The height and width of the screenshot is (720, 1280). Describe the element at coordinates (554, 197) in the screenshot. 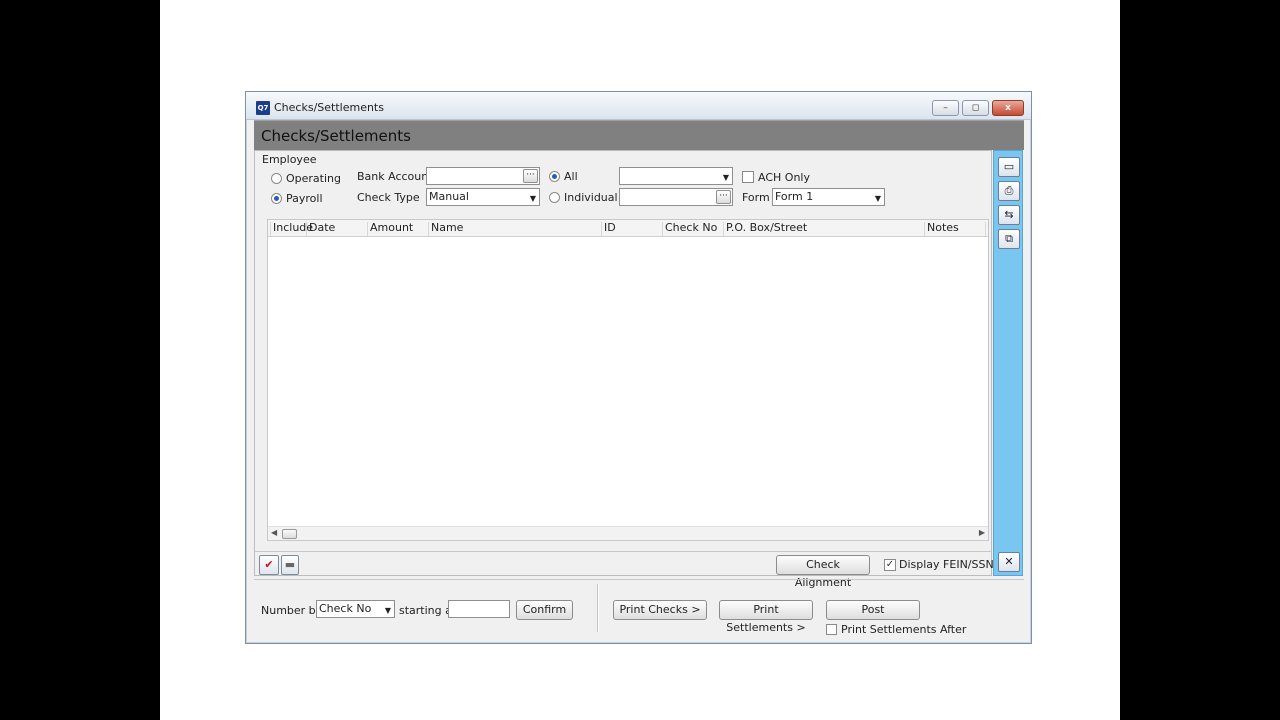

I see `individual-radio` at that location.